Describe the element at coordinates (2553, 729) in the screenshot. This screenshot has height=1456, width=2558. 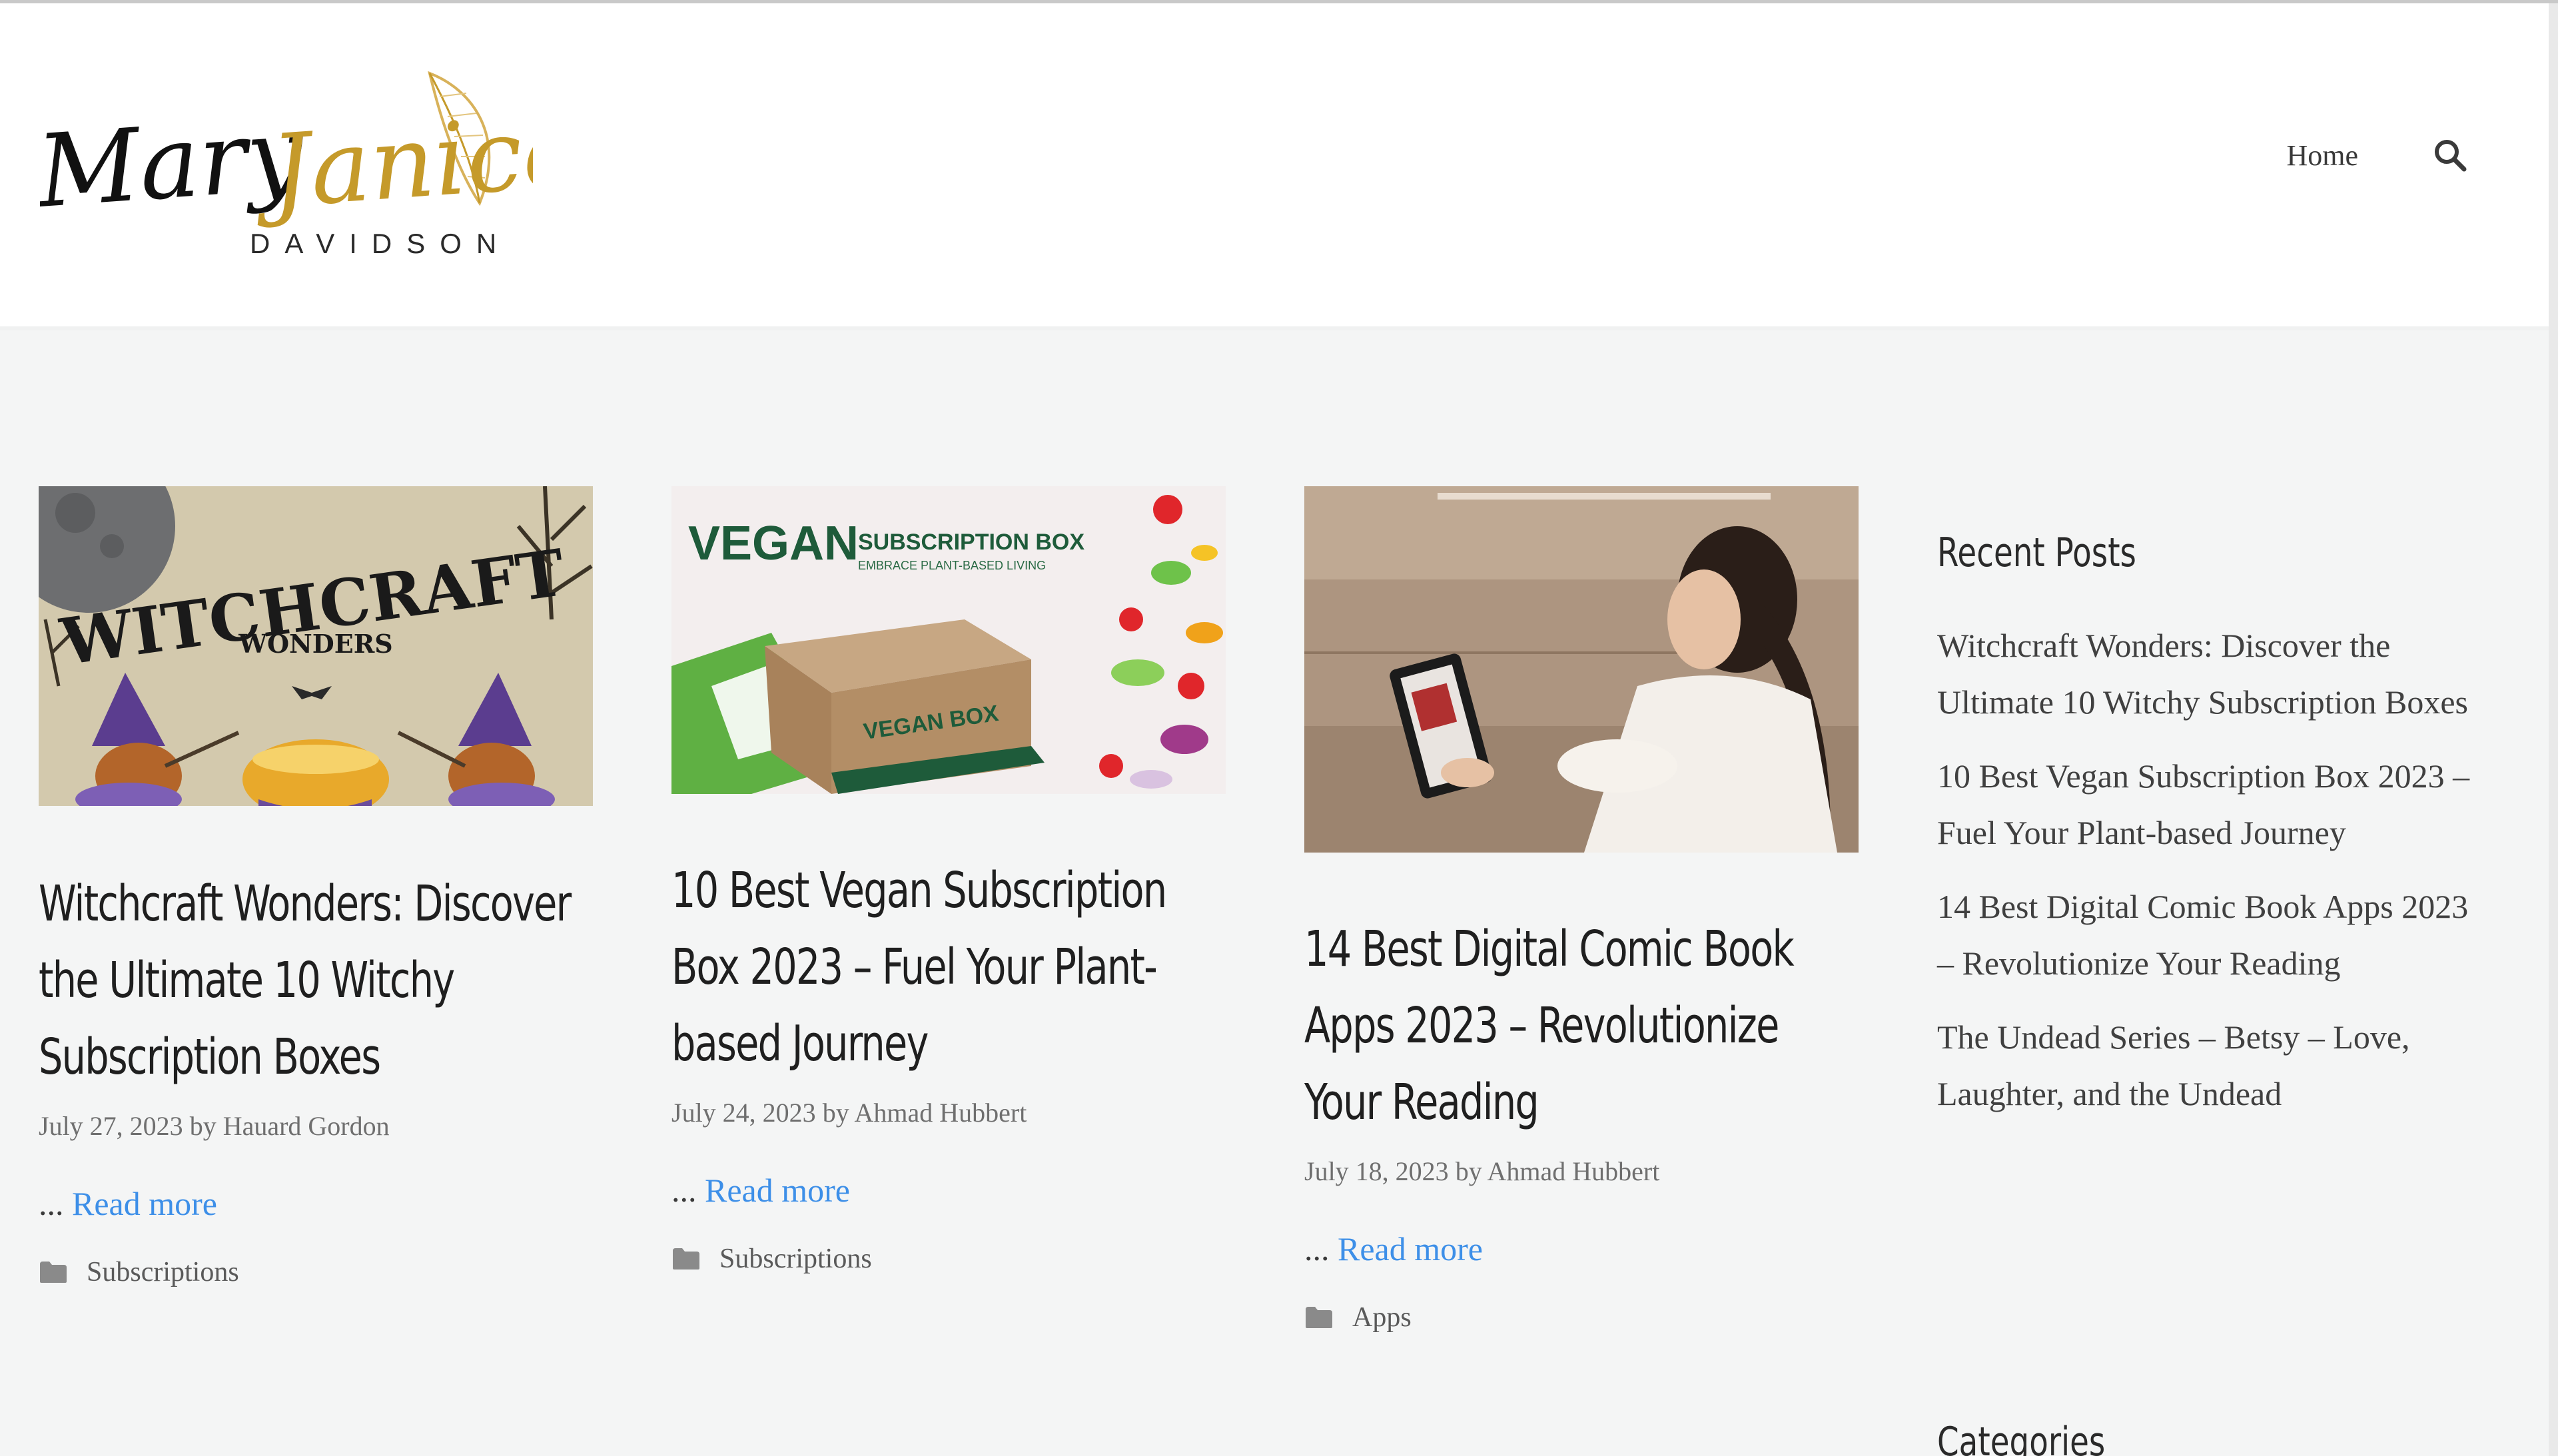
I see `page-edge` at that location.